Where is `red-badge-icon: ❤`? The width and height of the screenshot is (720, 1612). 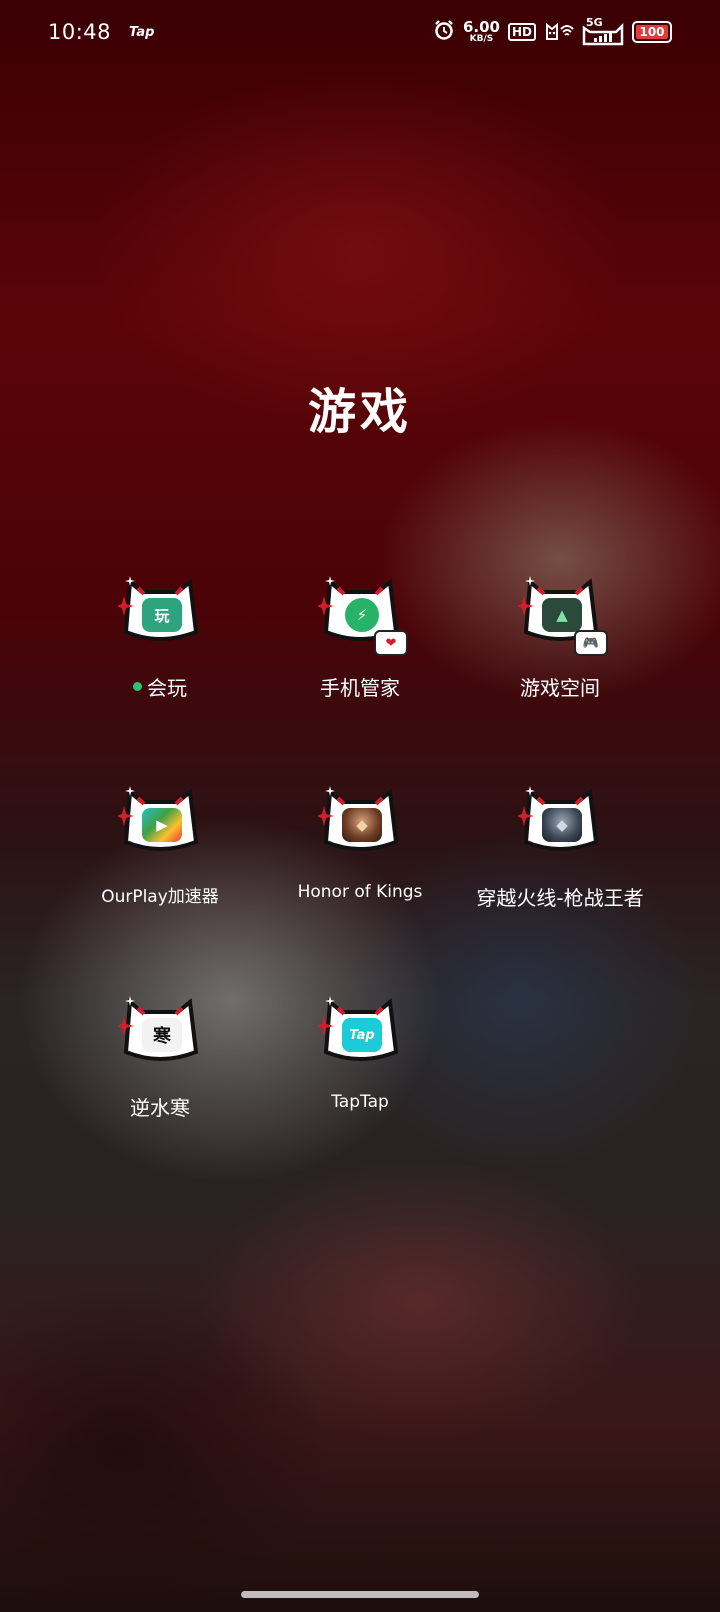
red-badge-icon: ❤ is located at coordinates (391, 643).